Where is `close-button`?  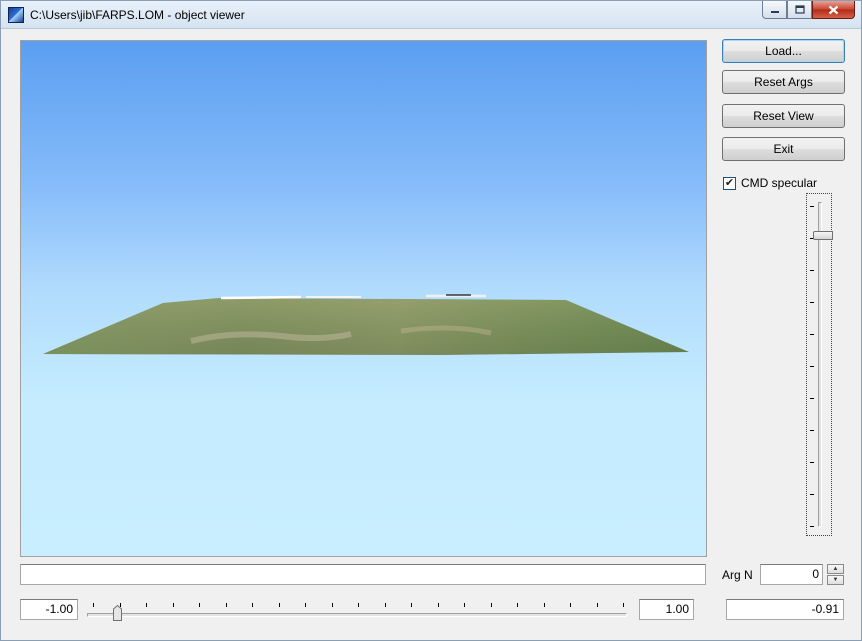 close-button is located at coordinates (833, 10).